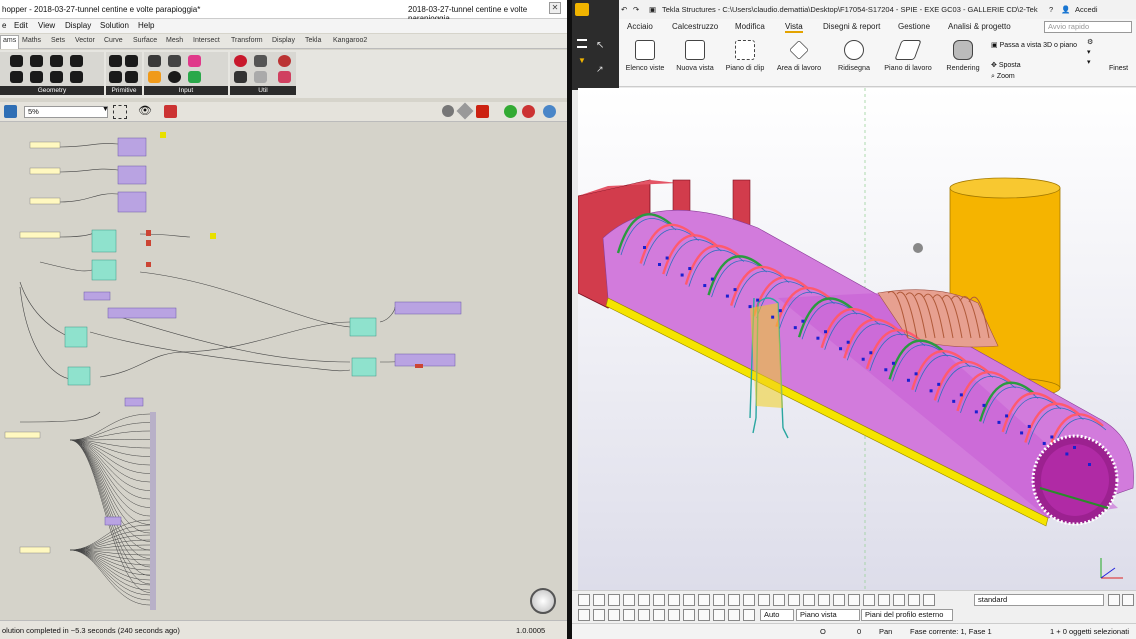  What do you see at coordinates (963, 55) in the screenshot?
I see `rendering-button: Rendering` at bounding box center [963, 55].